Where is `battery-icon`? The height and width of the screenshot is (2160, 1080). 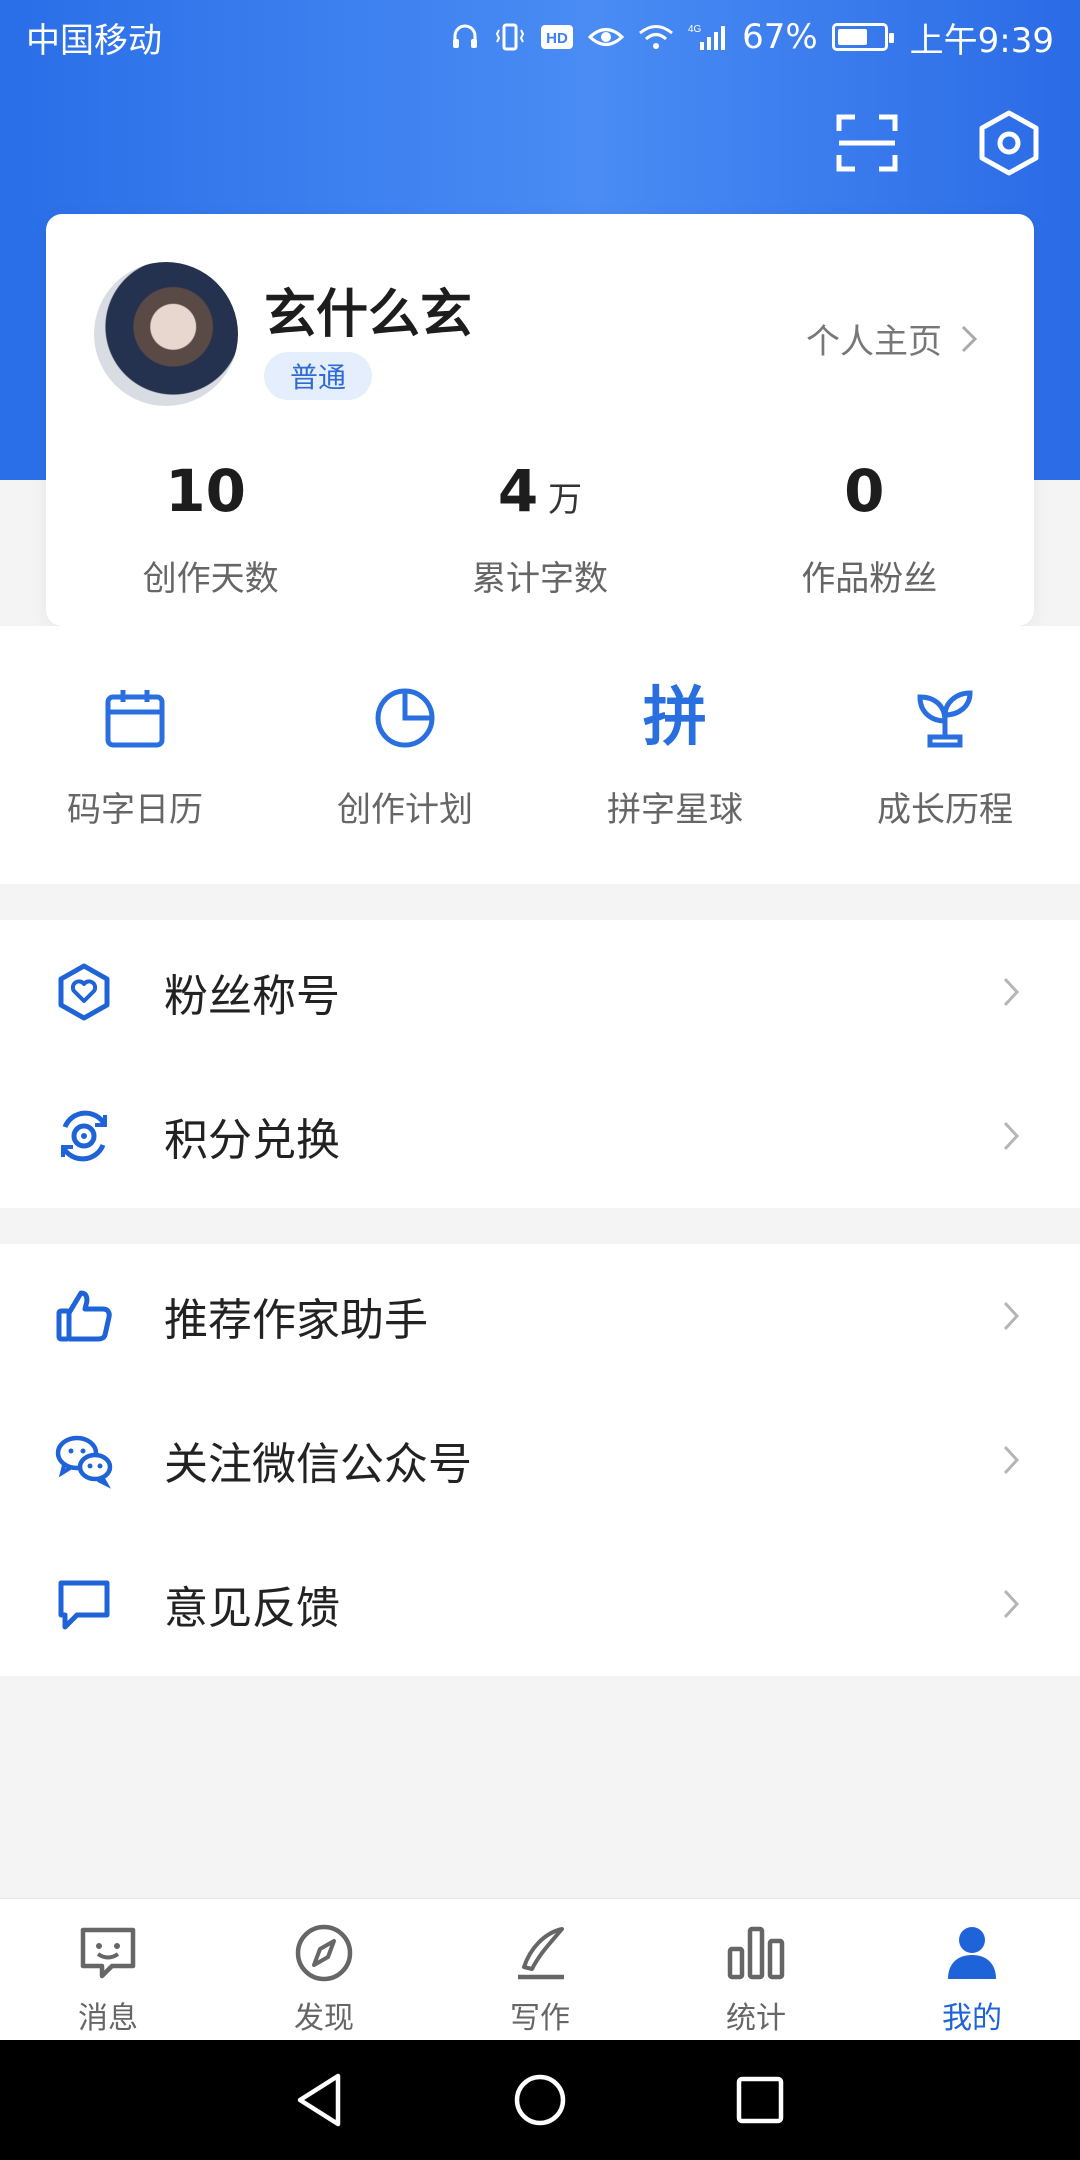
battery-icon is located at coordinates (862, 37).